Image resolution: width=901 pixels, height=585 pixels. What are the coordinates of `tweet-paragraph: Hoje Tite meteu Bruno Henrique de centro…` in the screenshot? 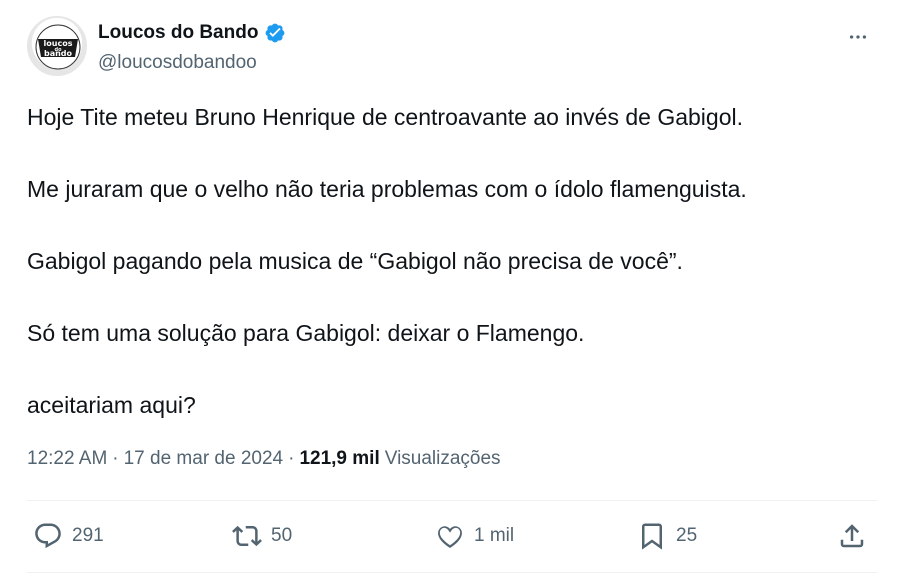 It's located at (385, 117).